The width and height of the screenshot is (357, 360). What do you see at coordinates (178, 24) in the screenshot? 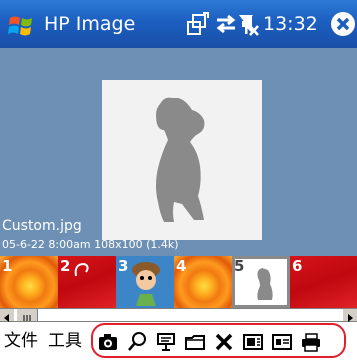
I see `title-bar: HP Image 13:32` at bounding box center [178, 24].